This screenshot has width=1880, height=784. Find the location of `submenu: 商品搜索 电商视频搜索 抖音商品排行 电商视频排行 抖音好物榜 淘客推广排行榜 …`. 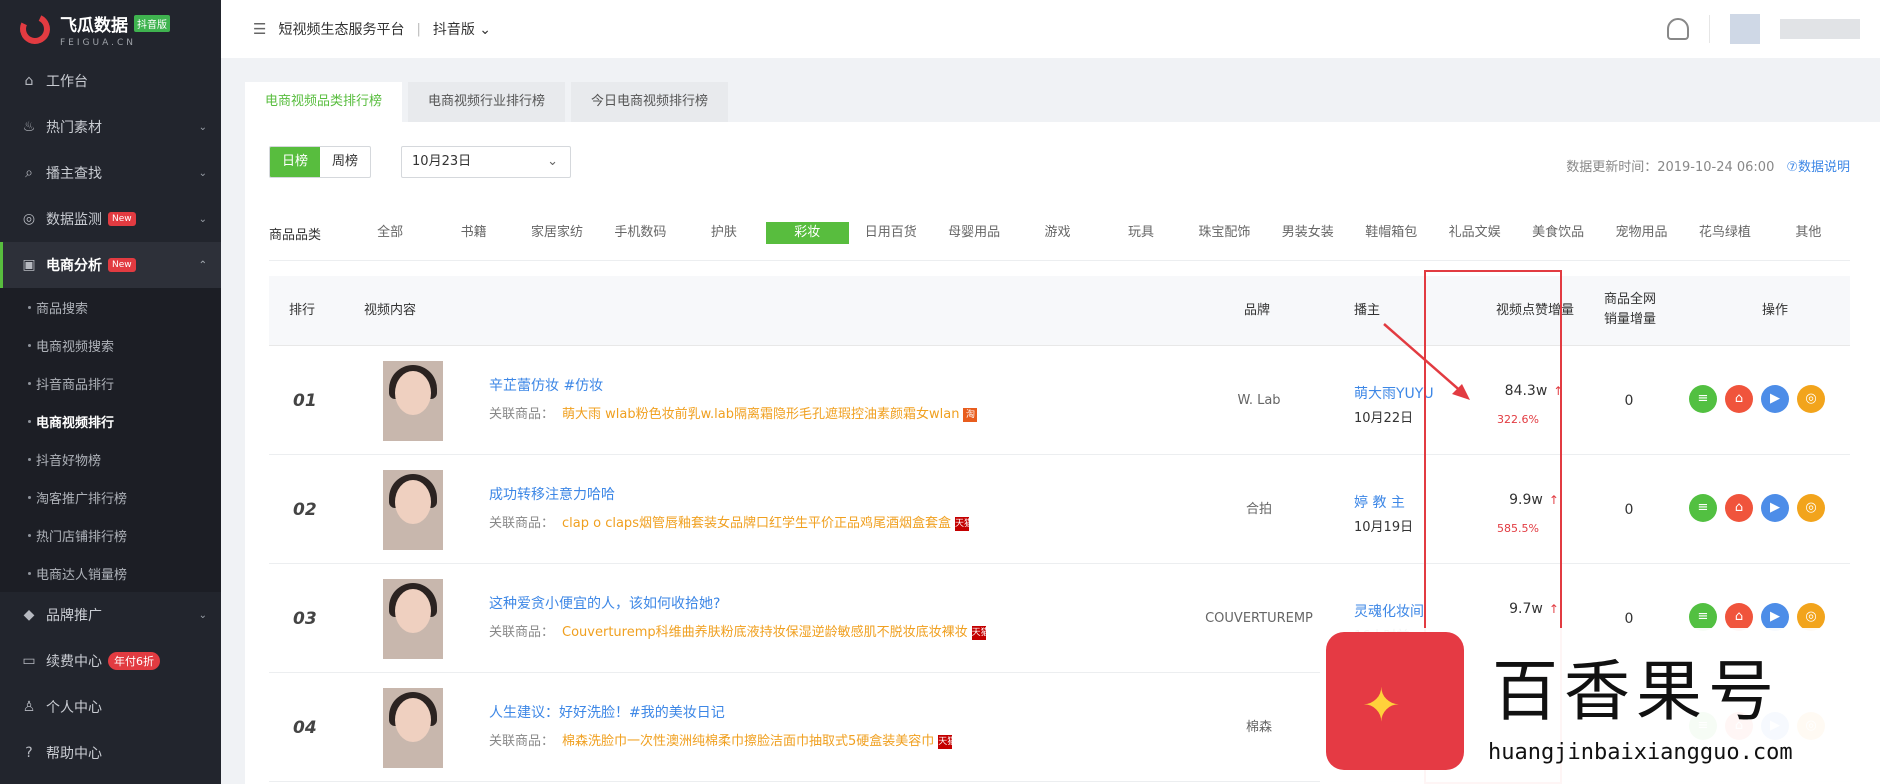

submenu: 商品搜索 电商视频搜索 抖音商品排行 电商视频排行 抖音好物榜 淘客推广排行榜 … is located at coordinates (110, 440).